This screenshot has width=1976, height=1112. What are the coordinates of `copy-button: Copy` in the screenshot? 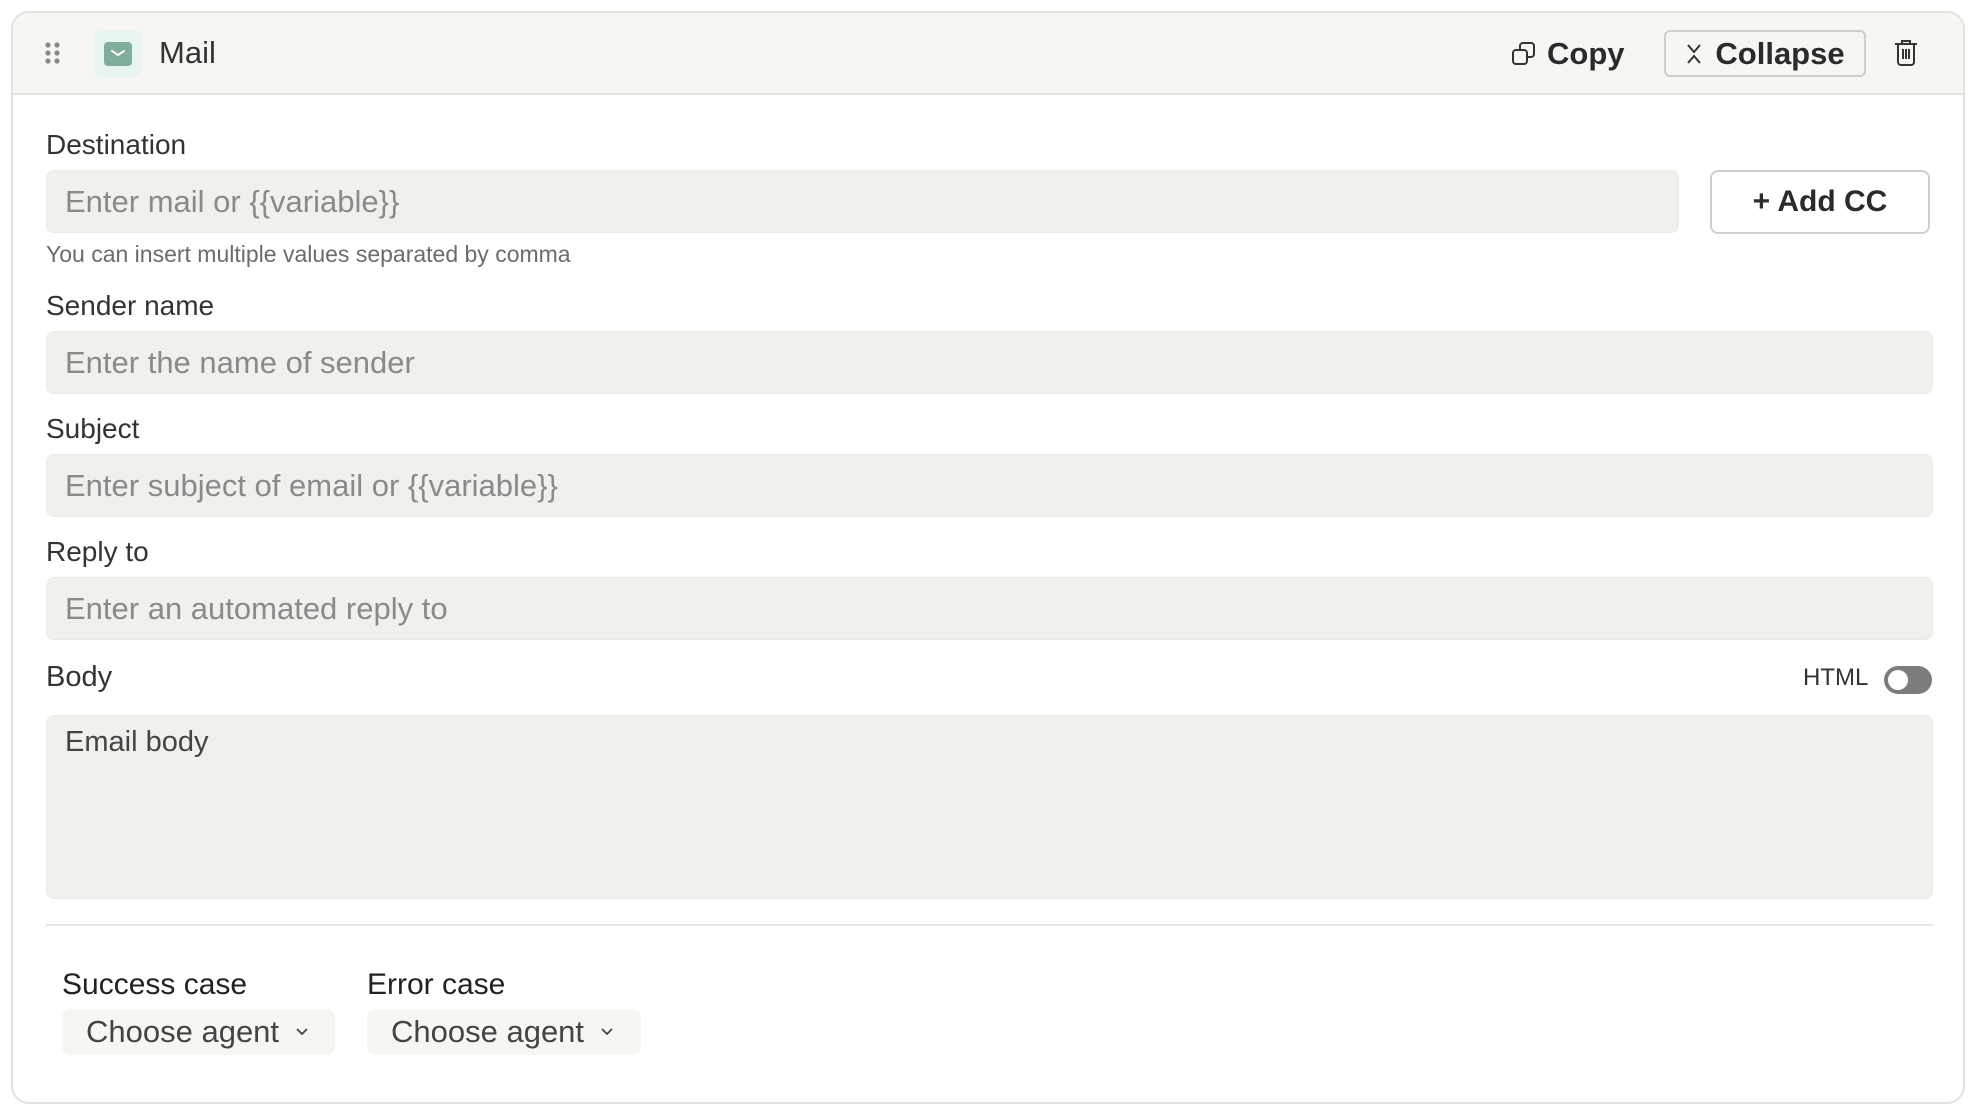 It's located at (1568, 54).